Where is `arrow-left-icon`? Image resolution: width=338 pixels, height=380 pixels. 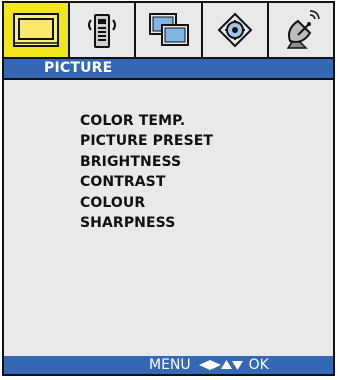 arrow-left-icon is located at coordinates (204, 365).